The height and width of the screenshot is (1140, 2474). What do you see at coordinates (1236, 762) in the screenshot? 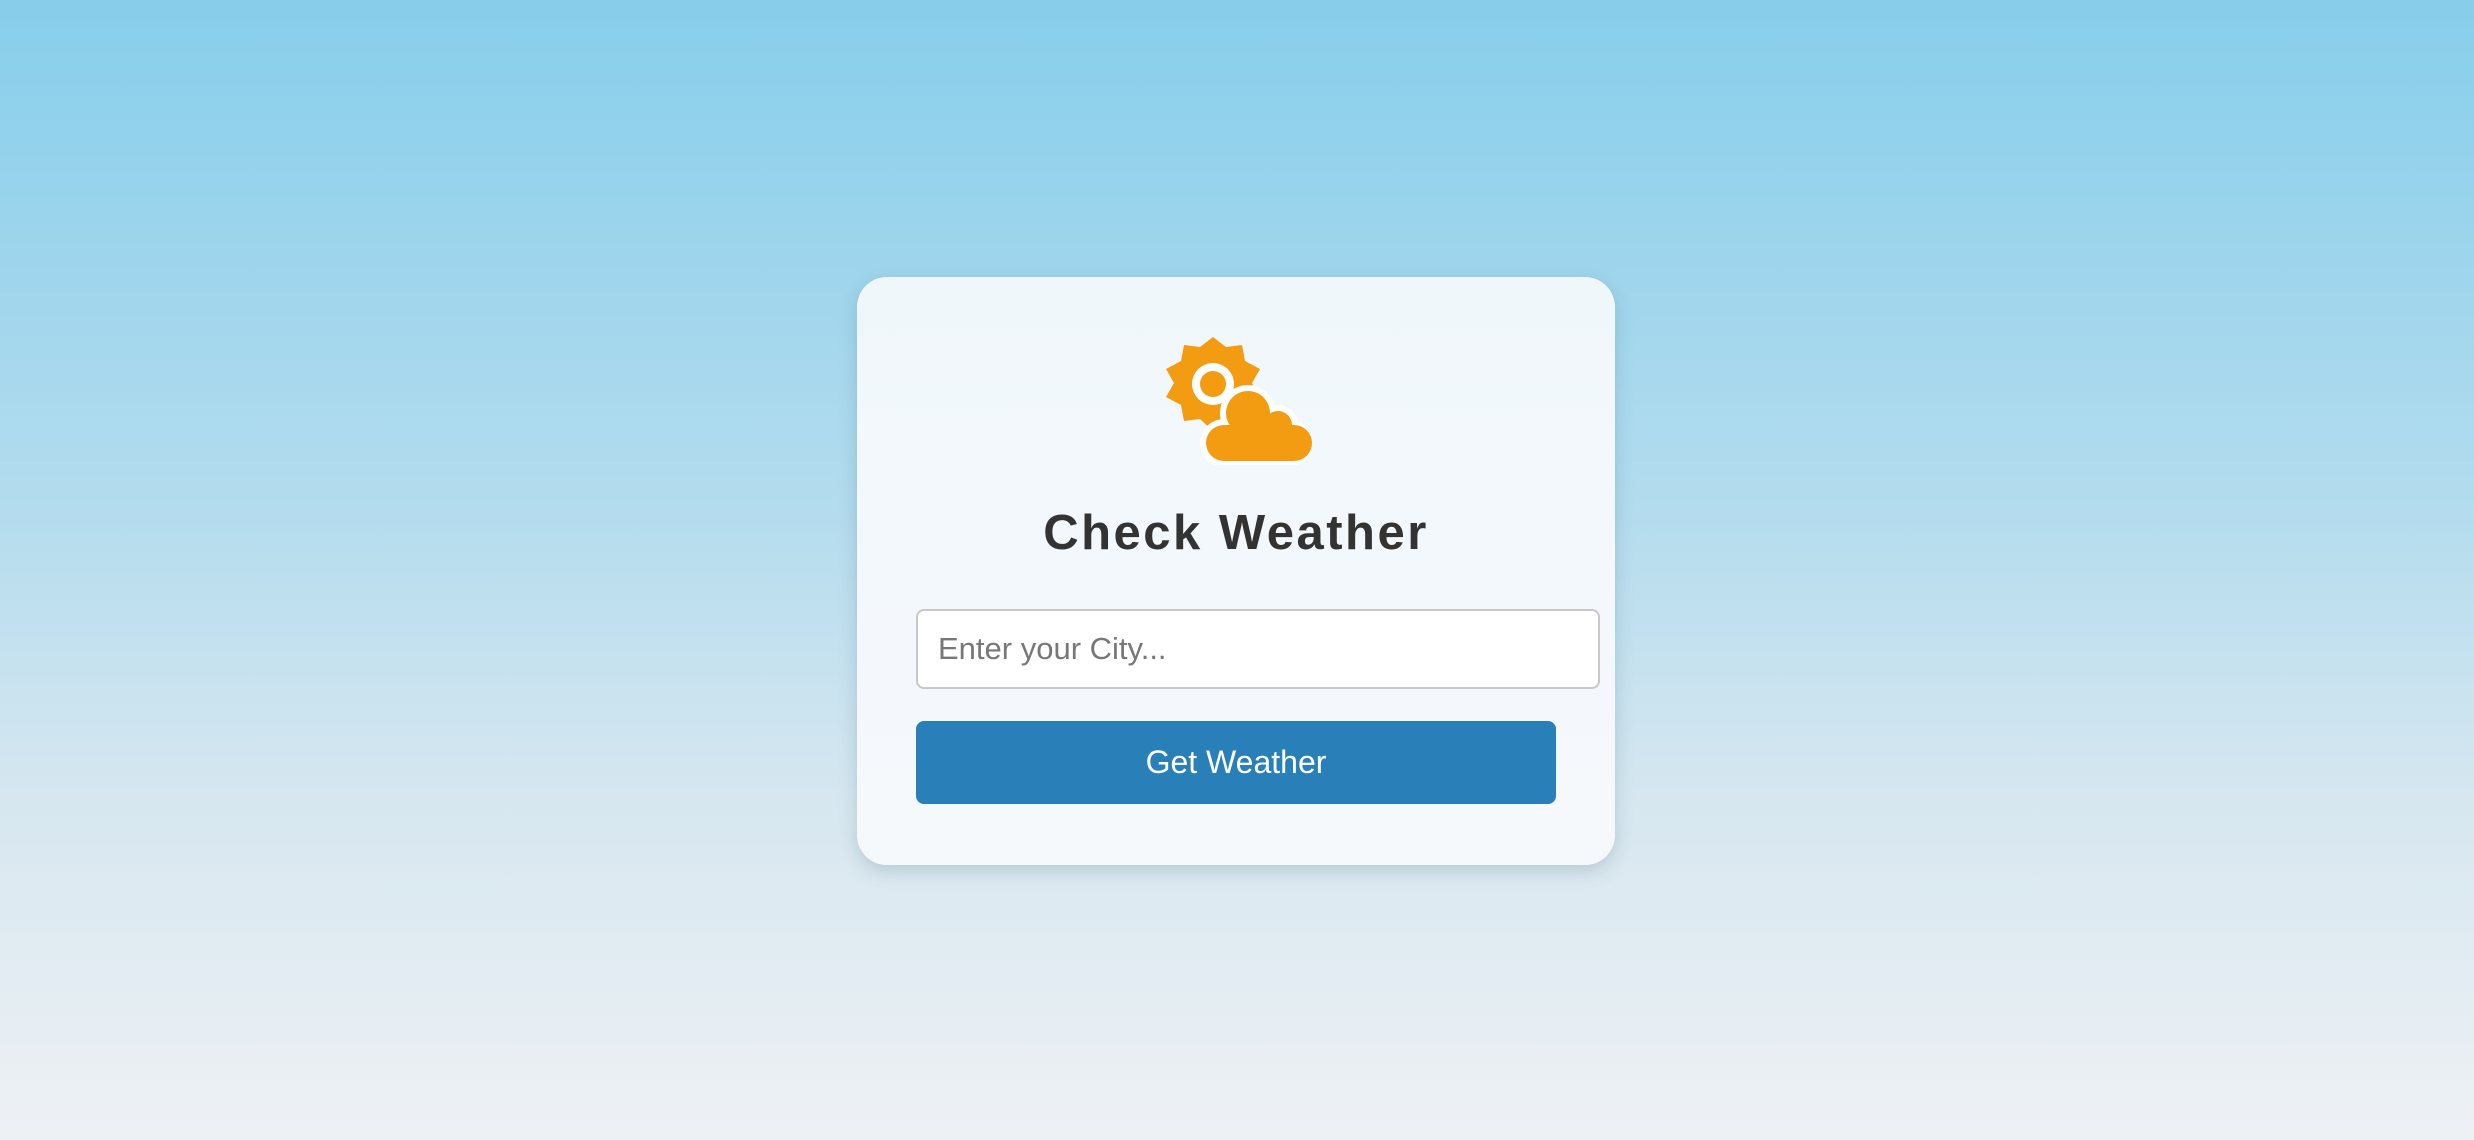
I see `get-weather-button: Get Weather` at bounding box center [1236, 762].